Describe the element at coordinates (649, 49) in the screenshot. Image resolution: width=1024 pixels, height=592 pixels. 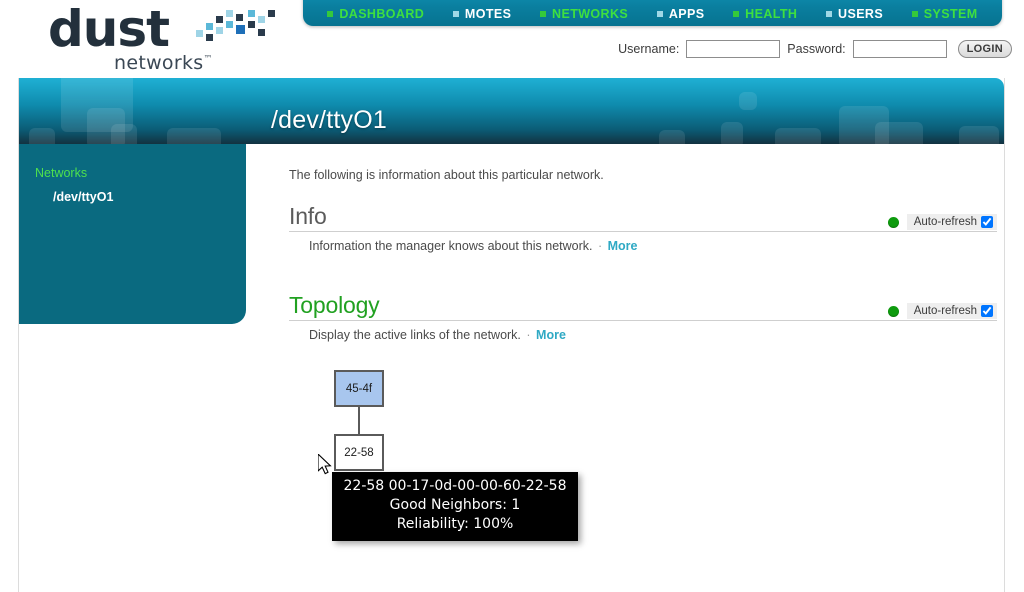
I see `username-label: Username:` at that location.